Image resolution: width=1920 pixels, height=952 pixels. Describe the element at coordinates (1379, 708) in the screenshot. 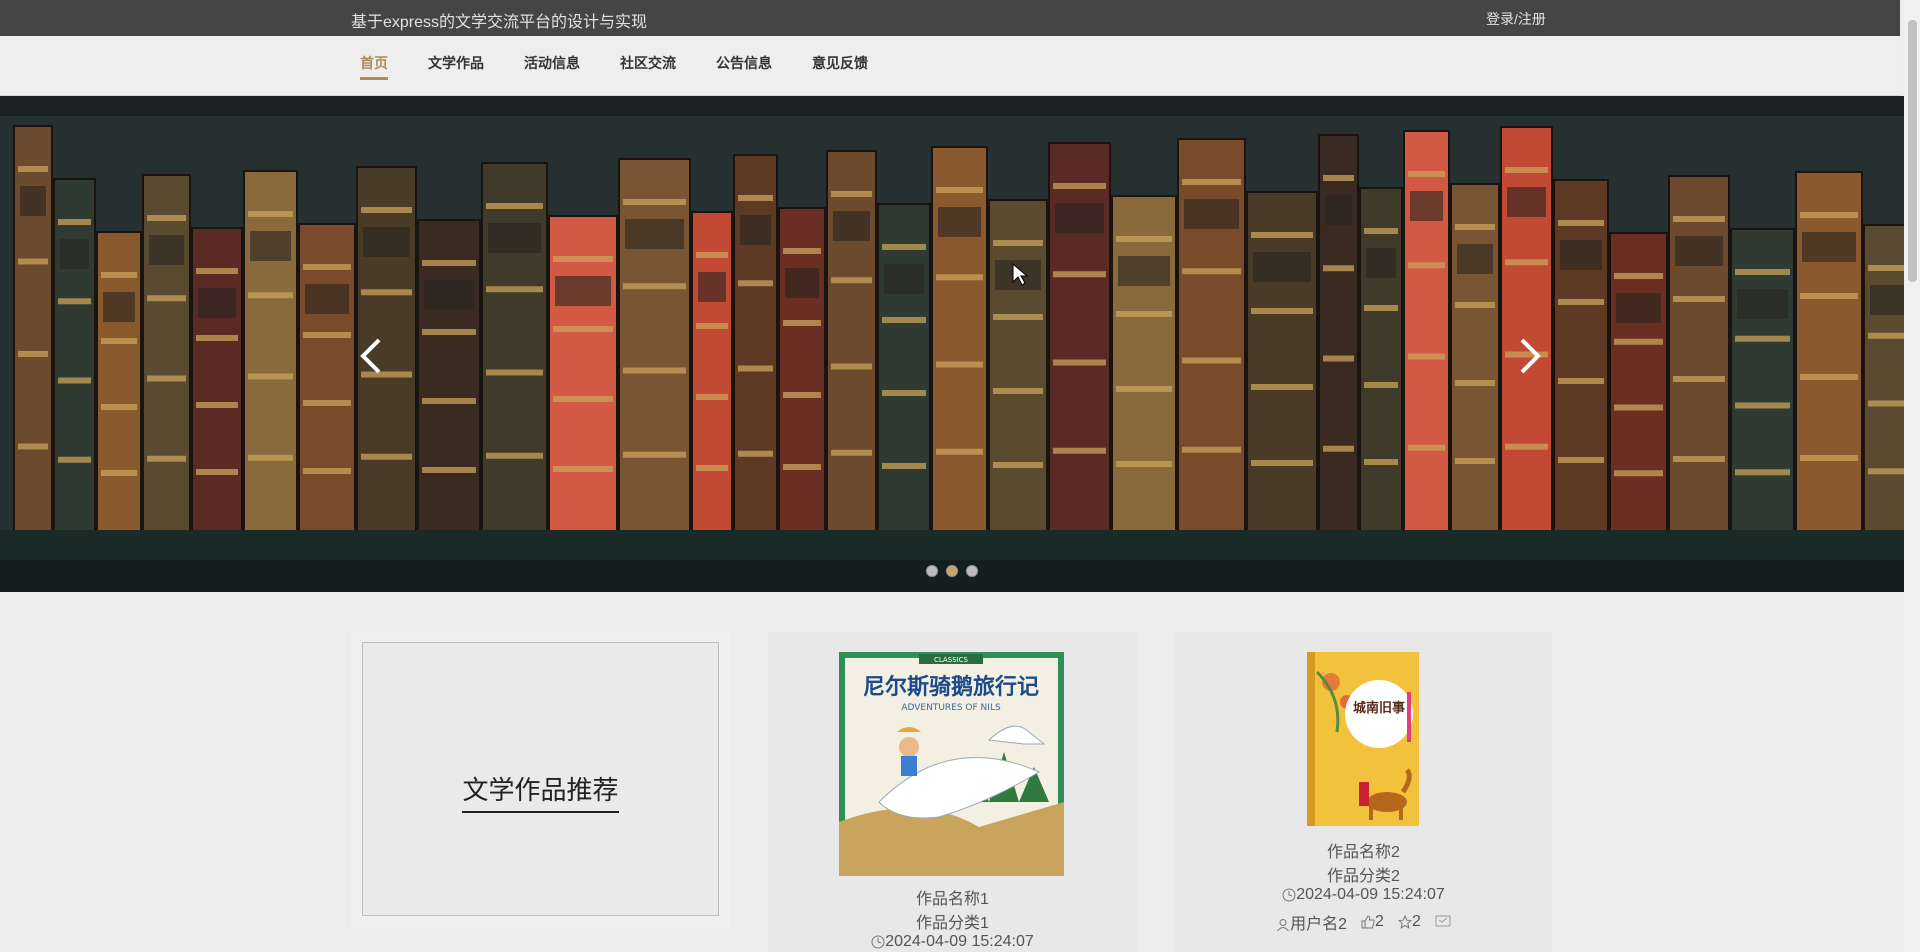

I see `cover-title: 城南旧事` at that location.